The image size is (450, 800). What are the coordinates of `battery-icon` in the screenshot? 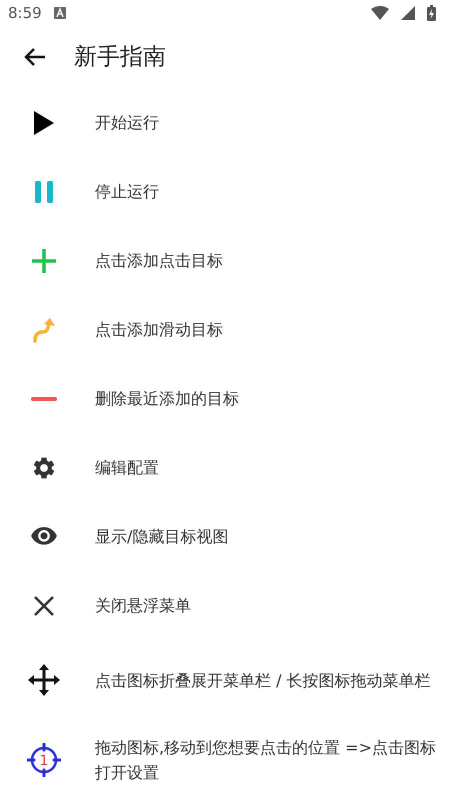 It's located at (431, 12).